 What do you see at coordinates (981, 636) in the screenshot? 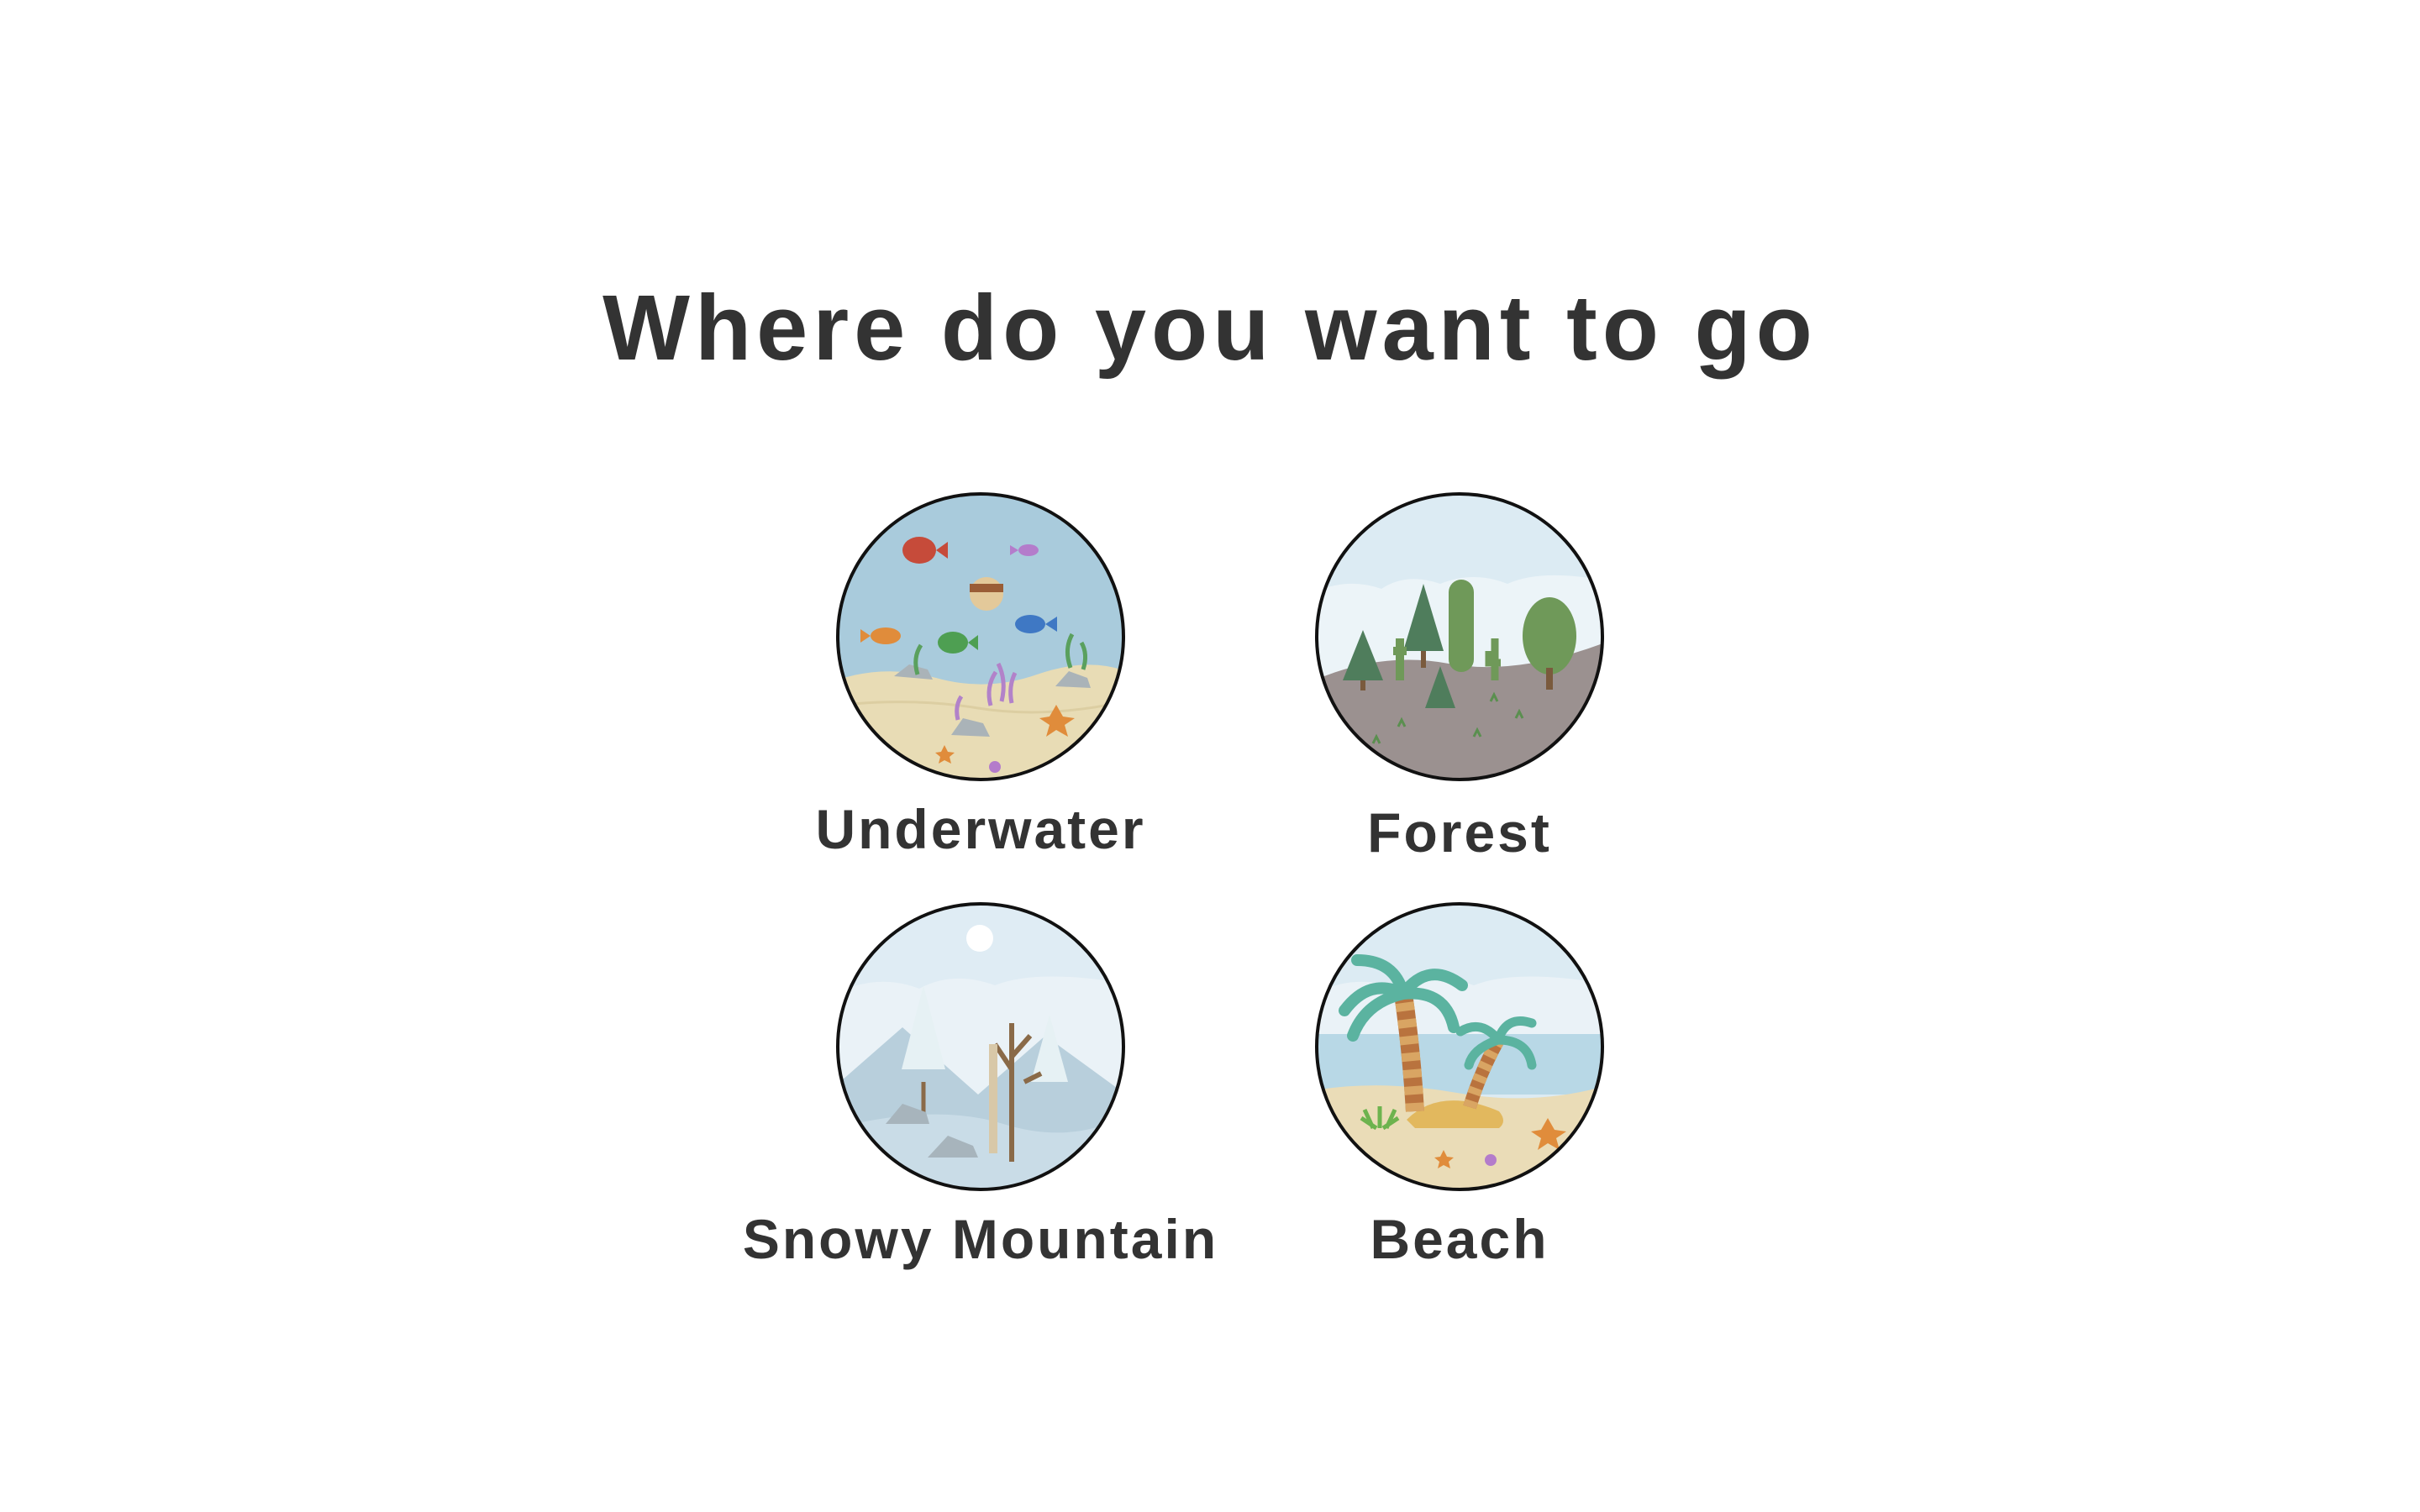
I see `underwater-scene-icon` at bounding box center [981, 636].